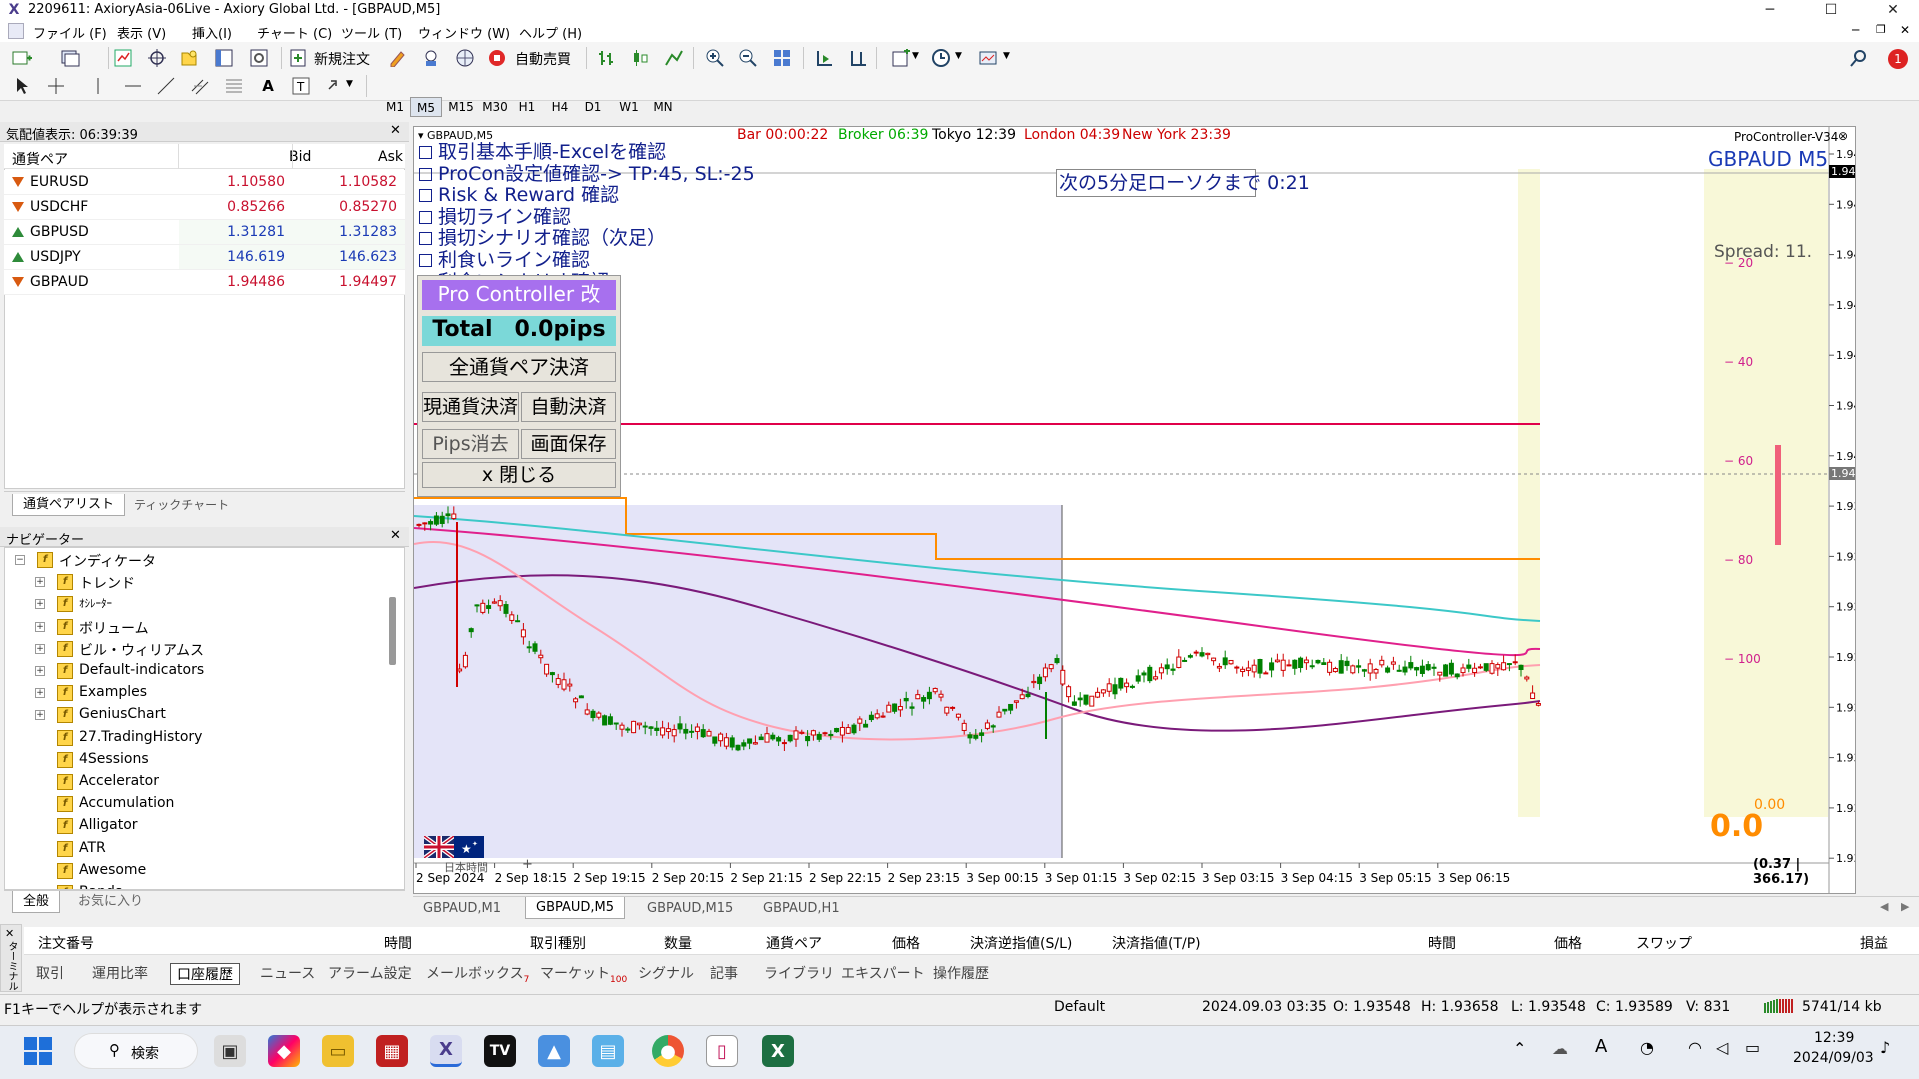 The width and height of the screenshot is (1919, 1079). I want to click on trendline-icon, so click(166, 86).